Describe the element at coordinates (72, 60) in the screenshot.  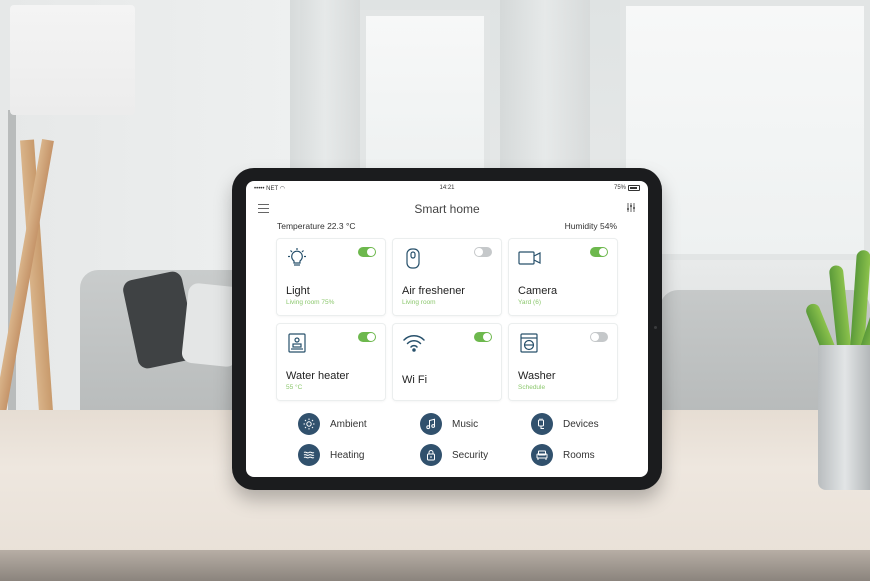
I see `lampshade` at that location.